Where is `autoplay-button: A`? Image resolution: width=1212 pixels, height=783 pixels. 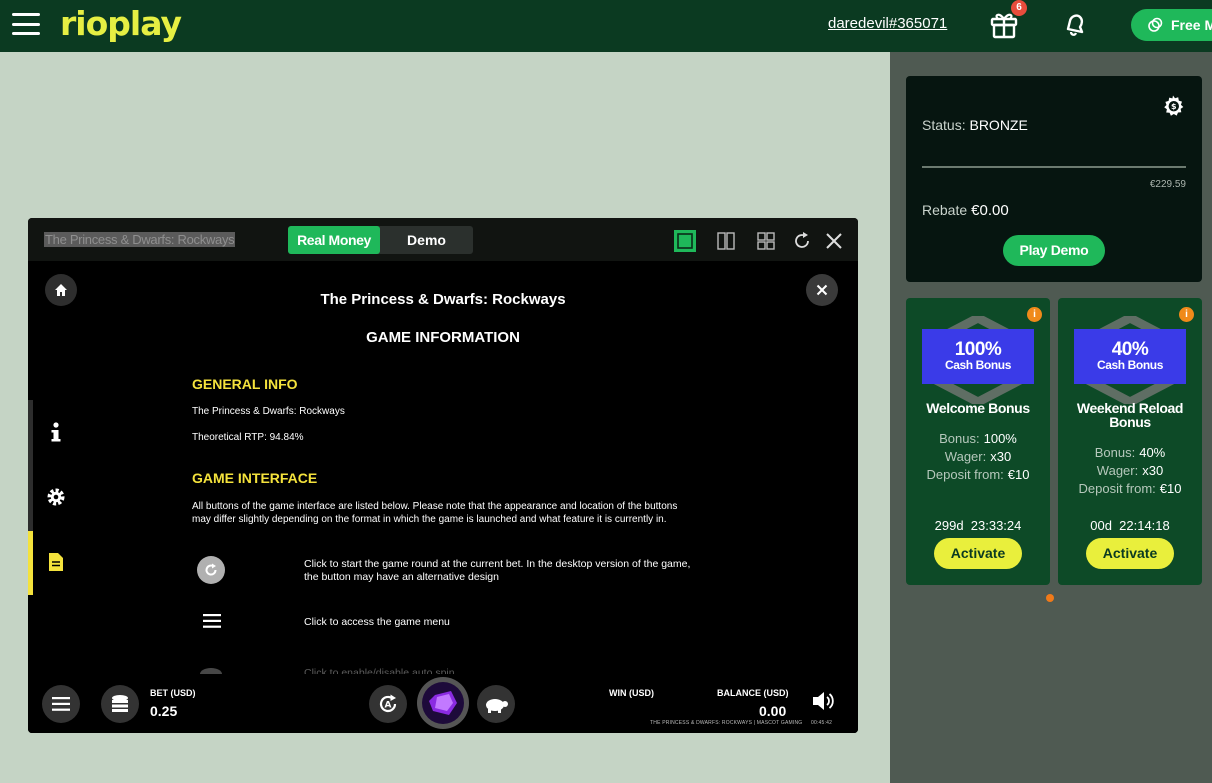
autoplay-button: A is located at coordinates (388, 704).